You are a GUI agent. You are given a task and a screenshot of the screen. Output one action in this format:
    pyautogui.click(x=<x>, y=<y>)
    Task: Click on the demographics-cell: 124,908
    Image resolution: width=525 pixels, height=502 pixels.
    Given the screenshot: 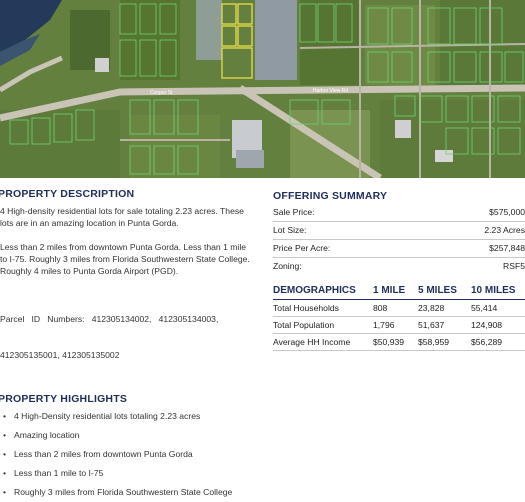 What is the action you would take?
    pyautogui.click(x=487, y=325)
    